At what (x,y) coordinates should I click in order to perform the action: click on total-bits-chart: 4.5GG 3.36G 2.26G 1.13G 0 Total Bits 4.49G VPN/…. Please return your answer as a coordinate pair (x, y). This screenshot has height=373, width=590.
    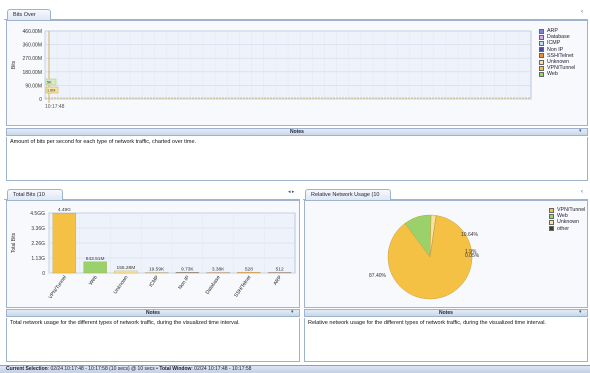
    Looking at the image, I should click on (153, 253).